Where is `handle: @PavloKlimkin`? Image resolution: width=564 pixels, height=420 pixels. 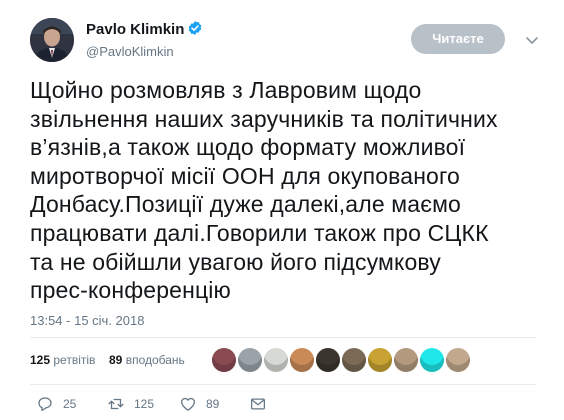 handle: @PavloKlimkin is located at coordinates (144, 52).